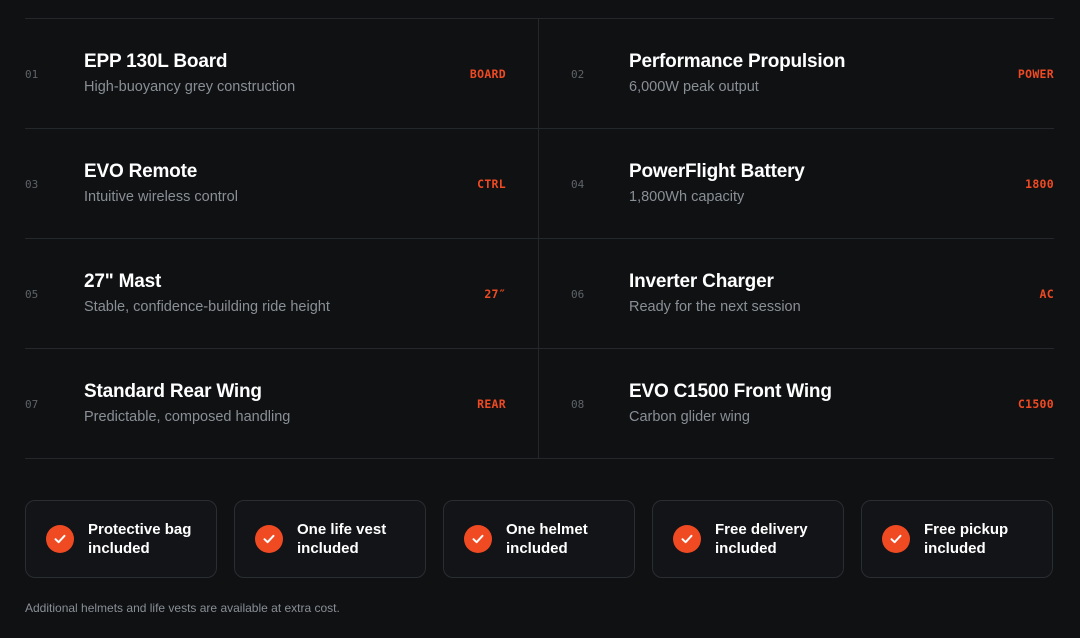 Image resolution: width=1080 pixels, height=638 pixels. Describe the element at coordinates (491, 404) in the screenshot. I see `spec-tag: REAR` at that location.